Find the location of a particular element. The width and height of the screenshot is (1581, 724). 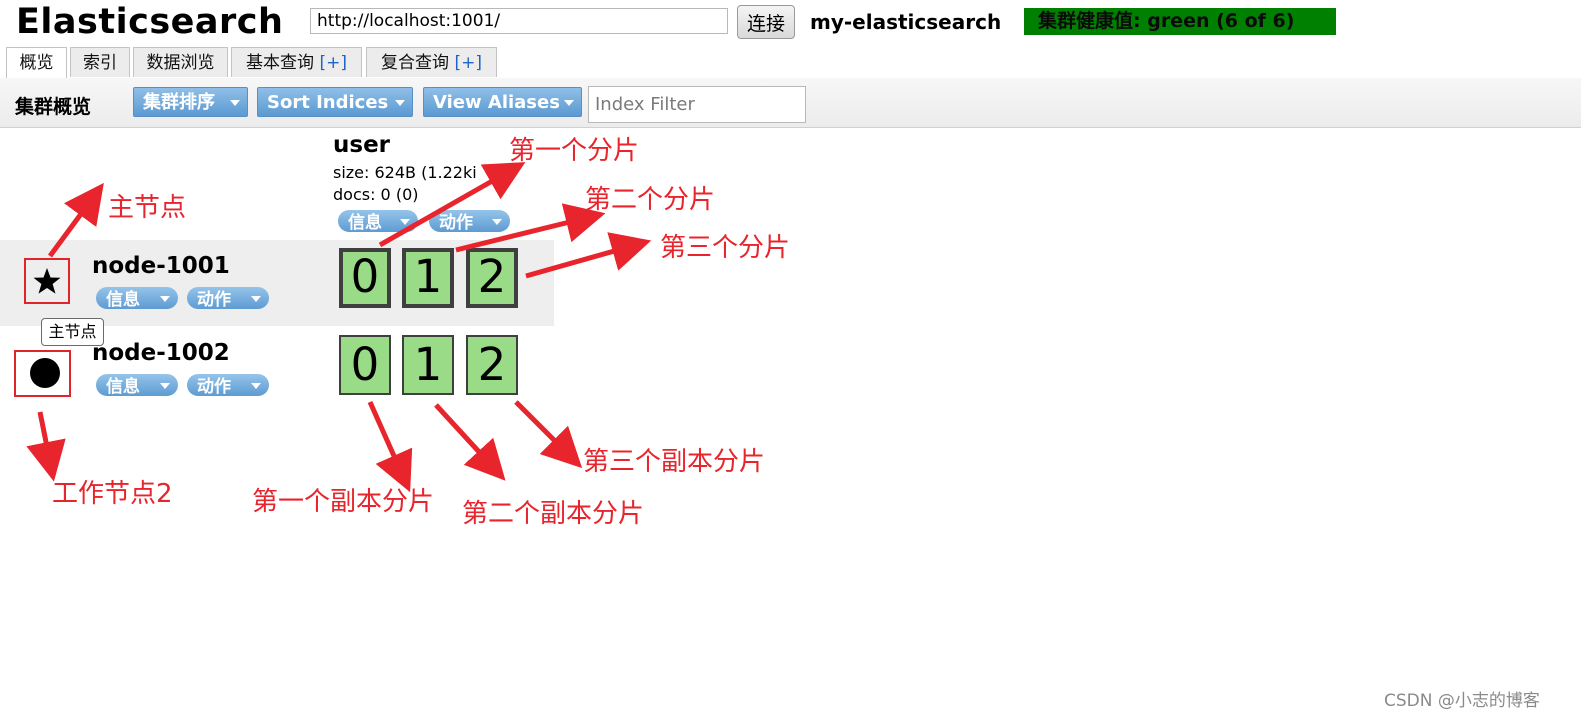

index-action-button: 动作 is located at coordinates (469, 221).